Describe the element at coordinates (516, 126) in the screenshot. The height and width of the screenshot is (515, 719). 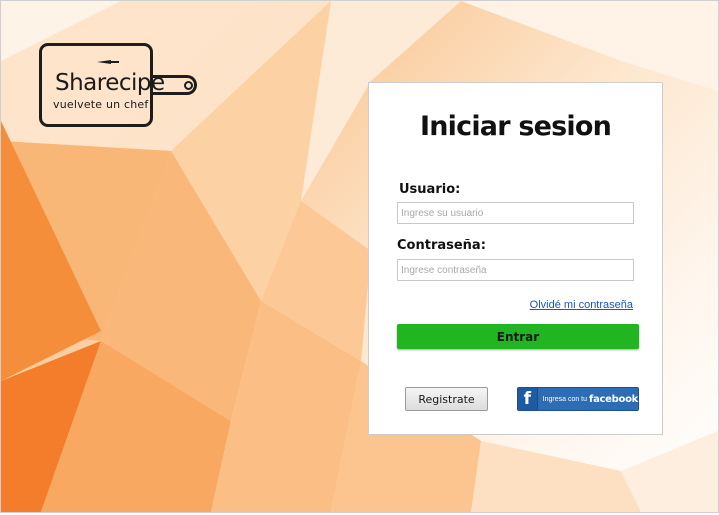
I see `page-title: Iniciar sesion` at that location.